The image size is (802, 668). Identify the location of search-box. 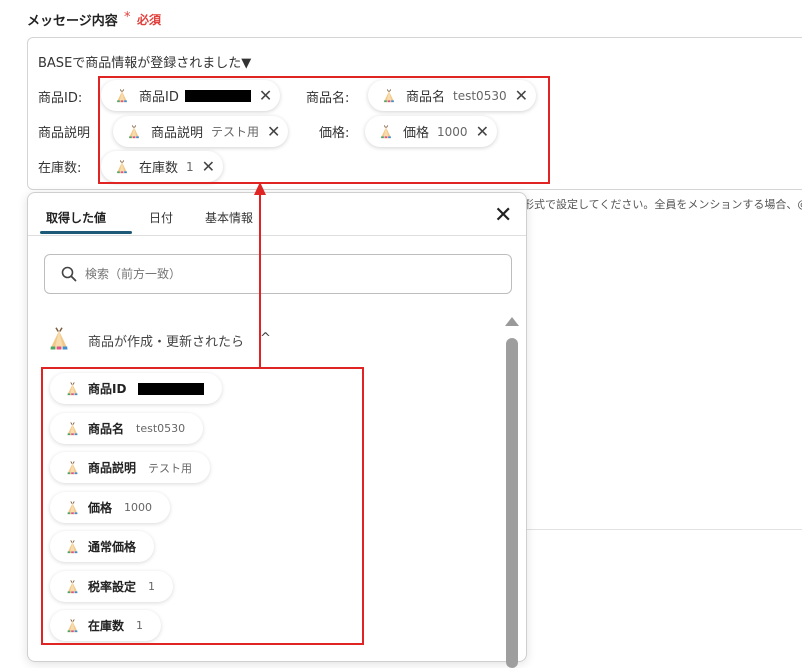
(278, 274).